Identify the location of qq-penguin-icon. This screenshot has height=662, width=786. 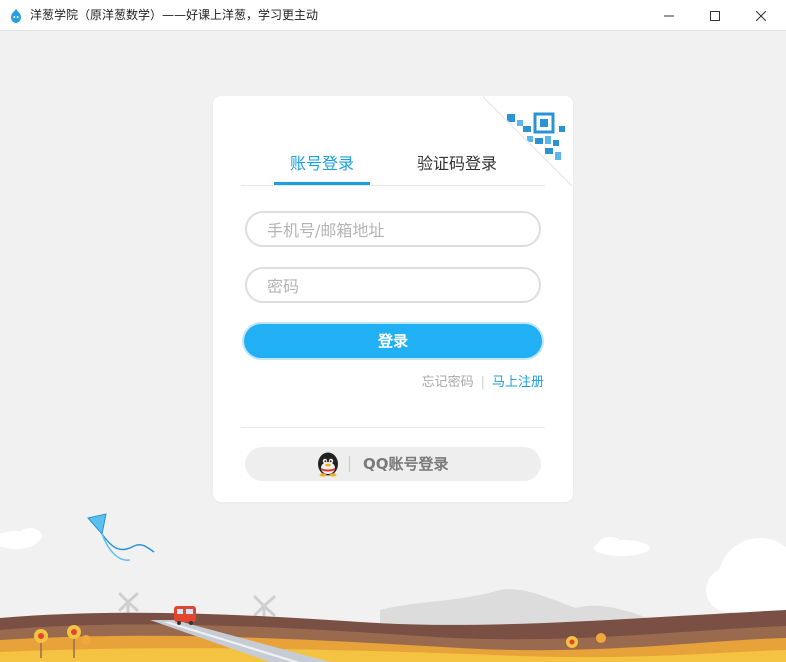
(328, 464).